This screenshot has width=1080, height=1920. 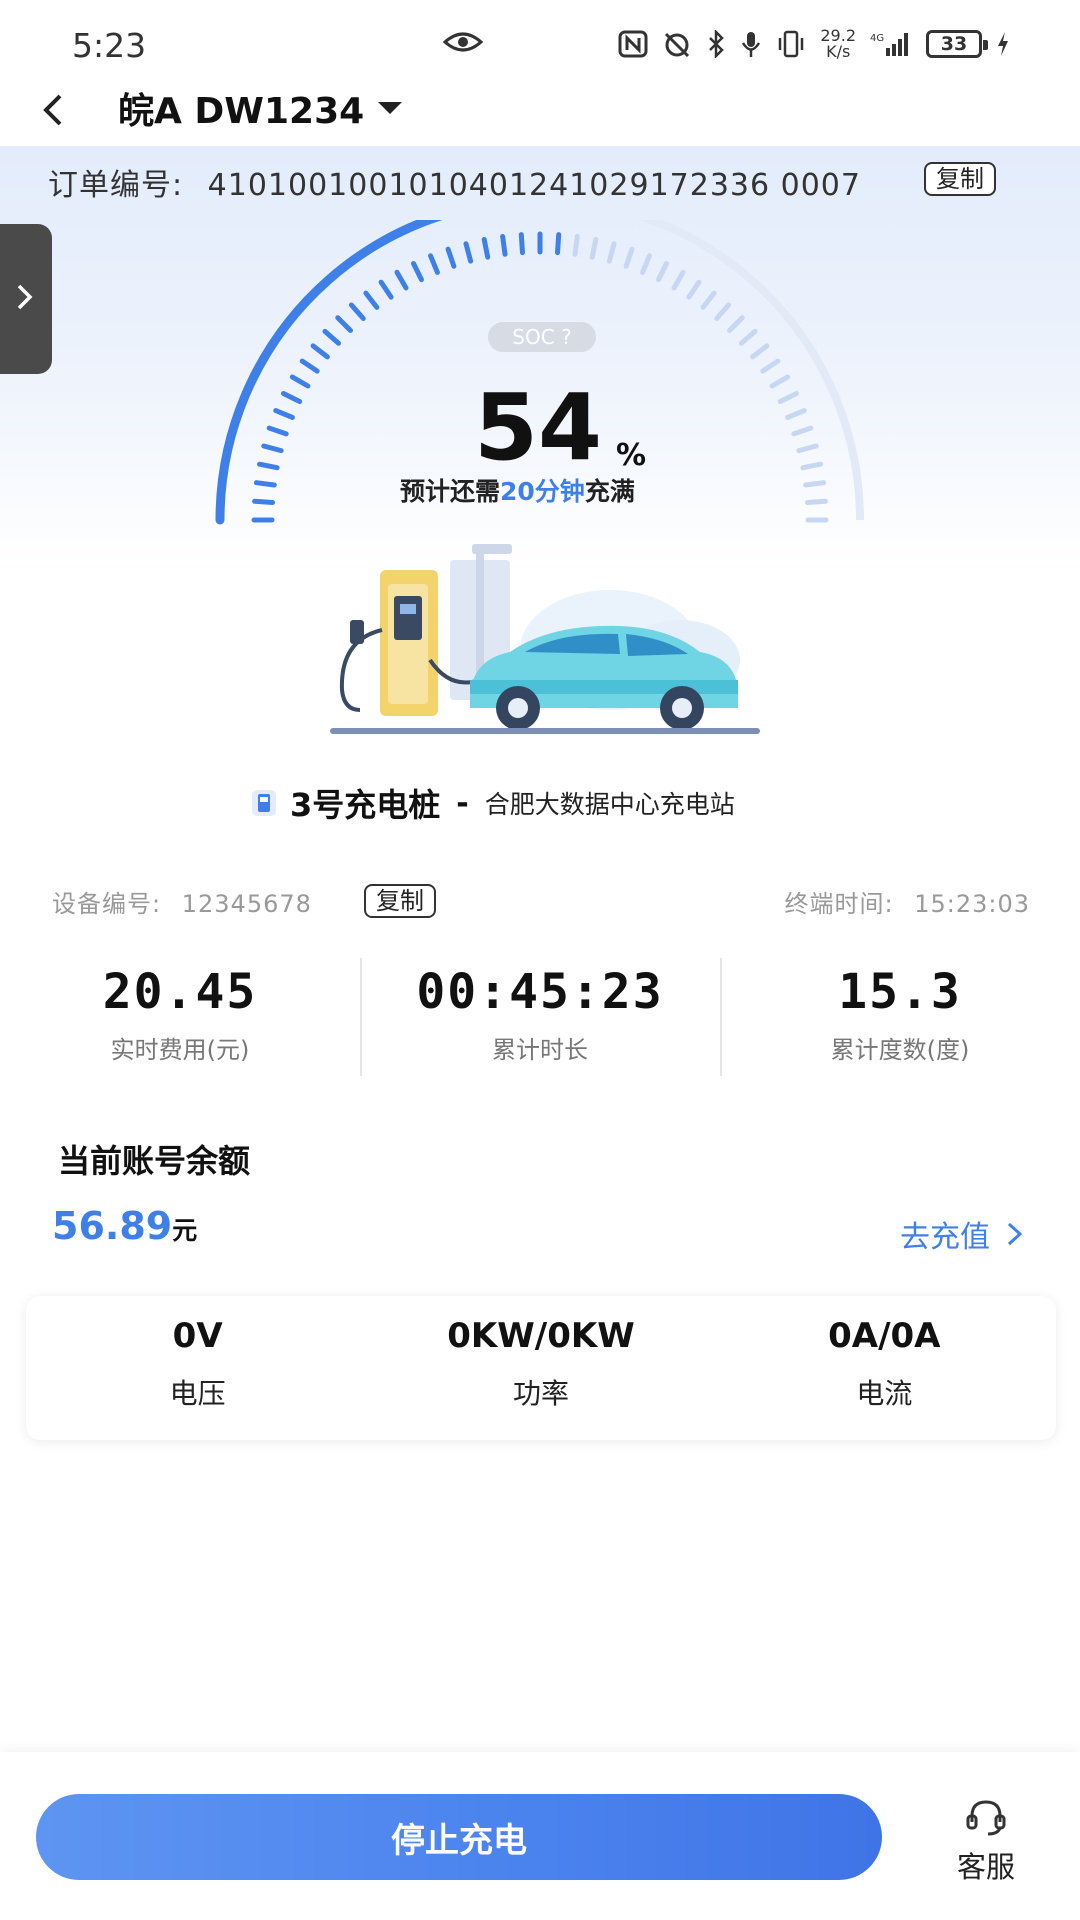 I want to click on status-icons: 29.2 K/s 4G 33, so click(x=814, y=44).